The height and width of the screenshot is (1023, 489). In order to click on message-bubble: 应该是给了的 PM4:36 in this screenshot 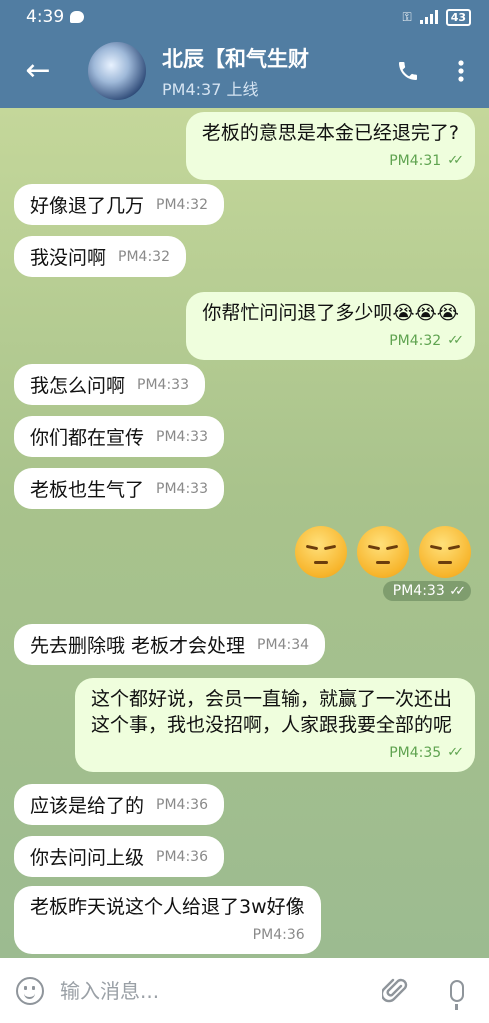, I will do `click(119, 804)`.